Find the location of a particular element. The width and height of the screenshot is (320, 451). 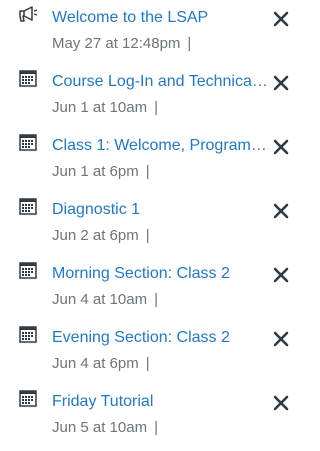

todo-item-date: May 27 at 12:48pm | is located at coordinates (121, 44).